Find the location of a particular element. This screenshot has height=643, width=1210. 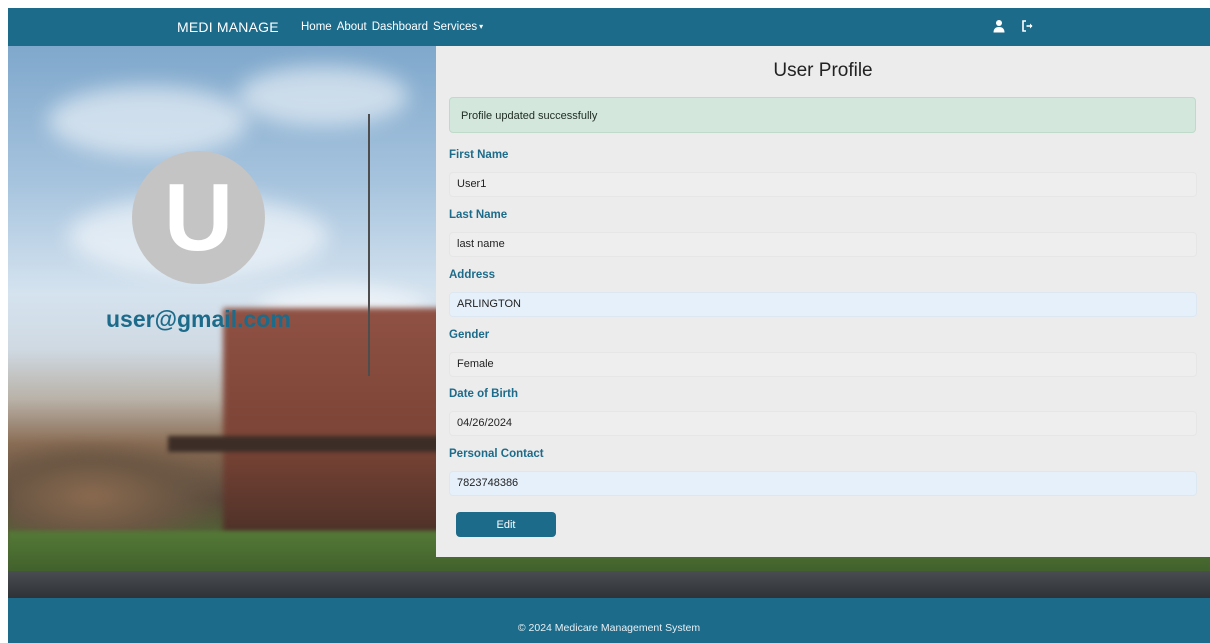

nav-links: Home About Dashboard Services ▾ is located at coordinates (392, 27).